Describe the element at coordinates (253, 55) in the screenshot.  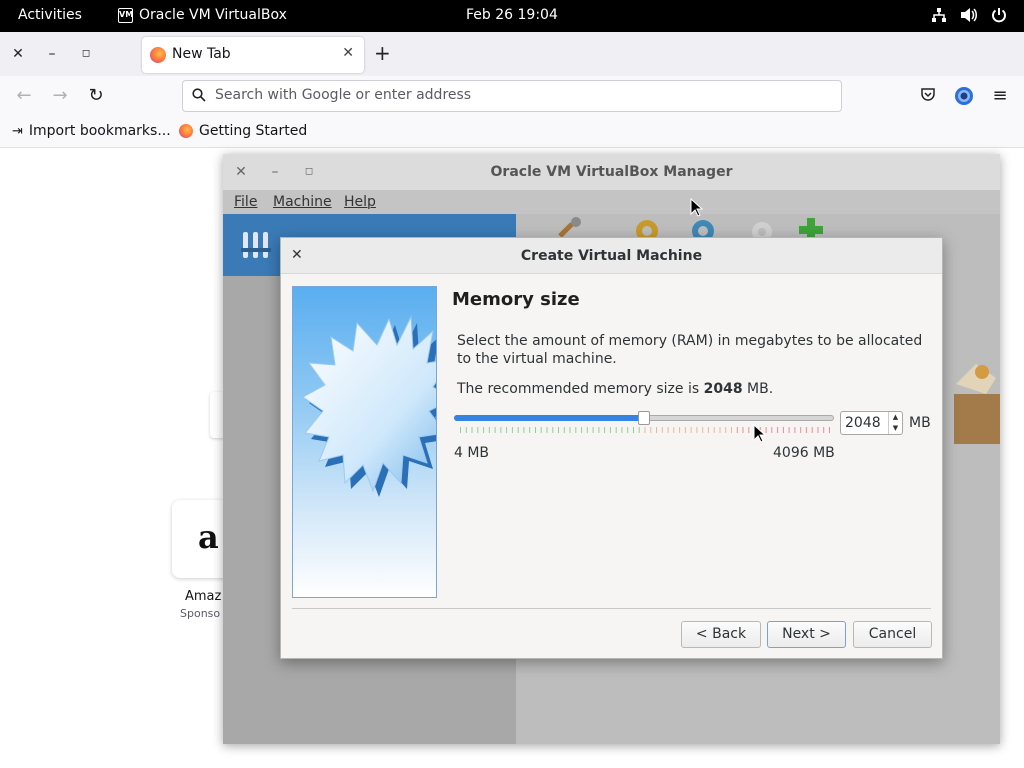
I see `tab-new-tab: New Tab ✕` at that location.